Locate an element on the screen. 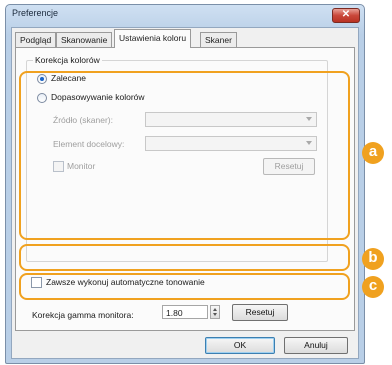 The height and width of the screenshot is (365, 392). gamma-input: 1.80 is located at coordinates (185, 312).